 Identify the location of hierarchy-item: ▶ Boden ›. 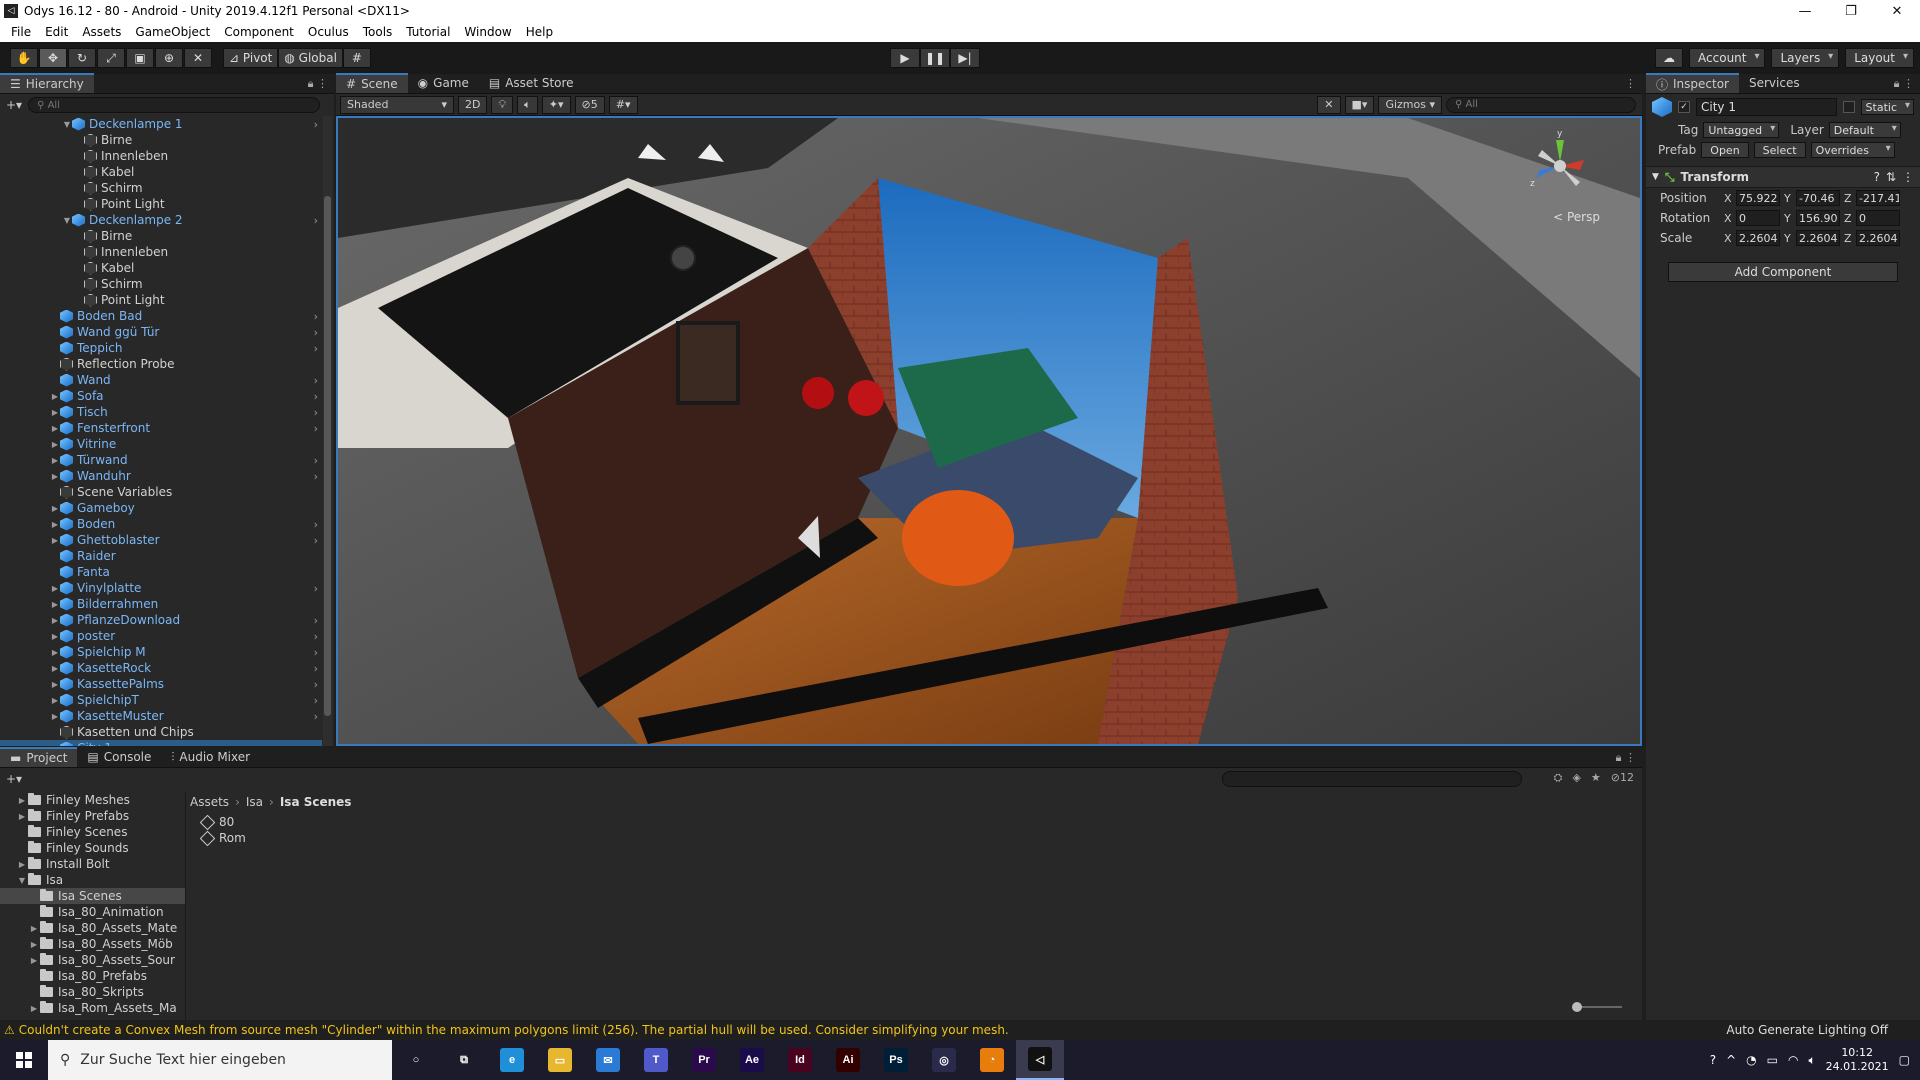
(161, 524).